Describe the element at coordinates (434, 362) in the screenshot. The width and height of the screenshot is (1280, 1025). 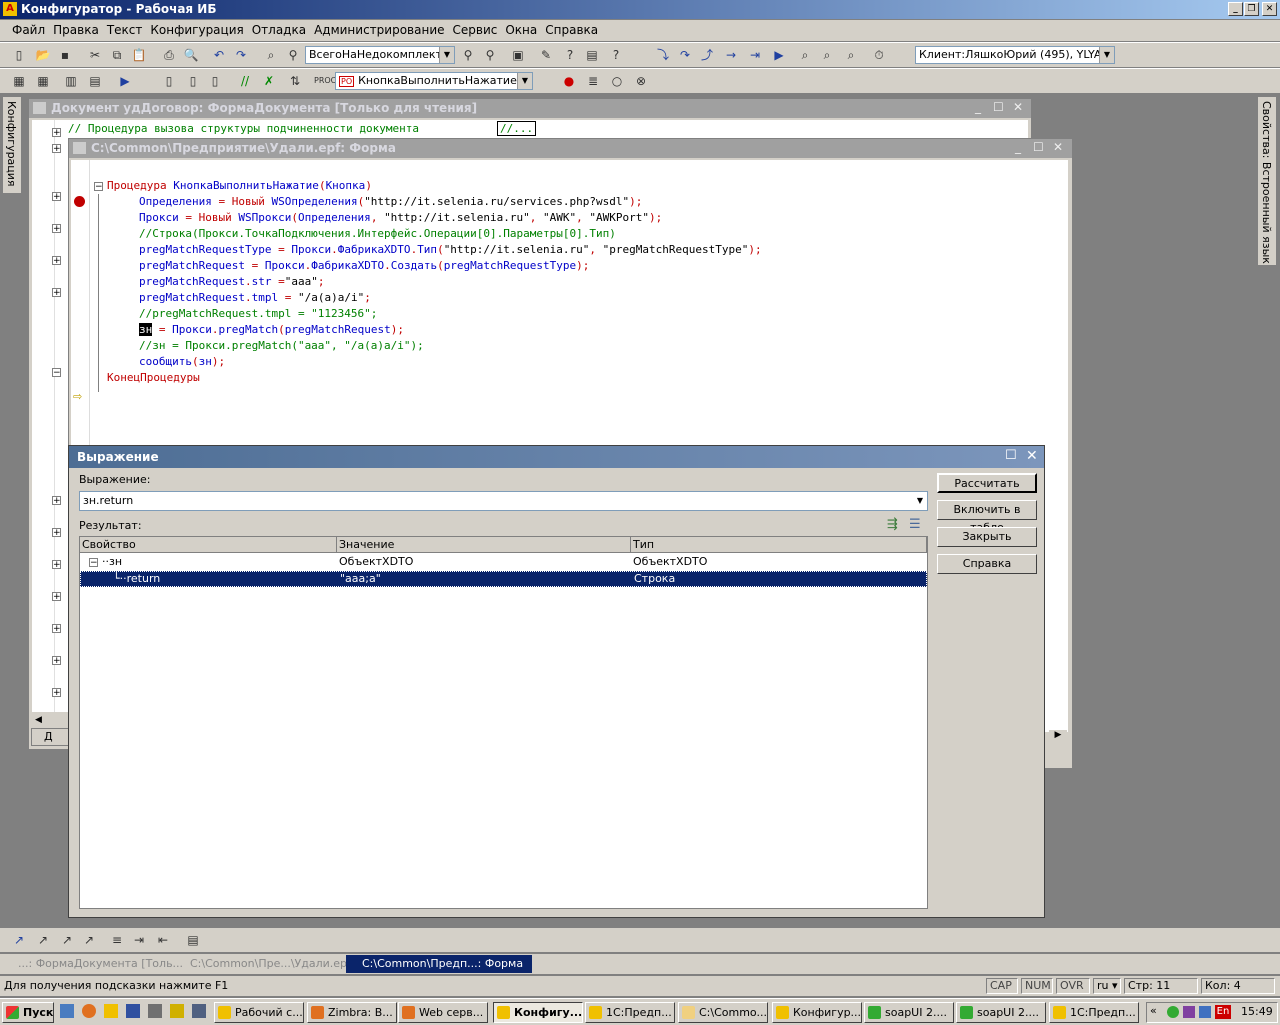
I see `code-line: сообщить(зн);` at that location.